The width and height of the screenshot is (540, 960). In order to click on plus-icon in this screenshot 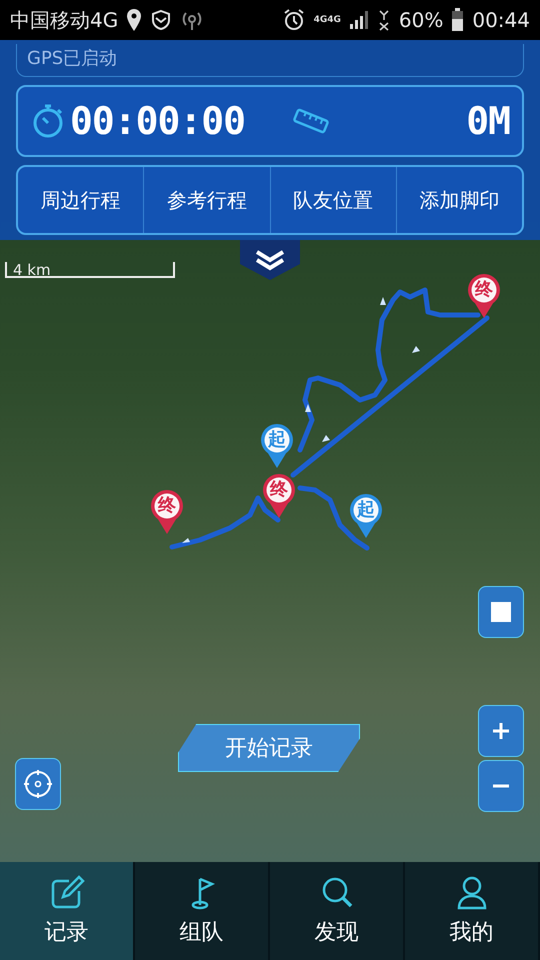, I will do `click(501, 731)`.